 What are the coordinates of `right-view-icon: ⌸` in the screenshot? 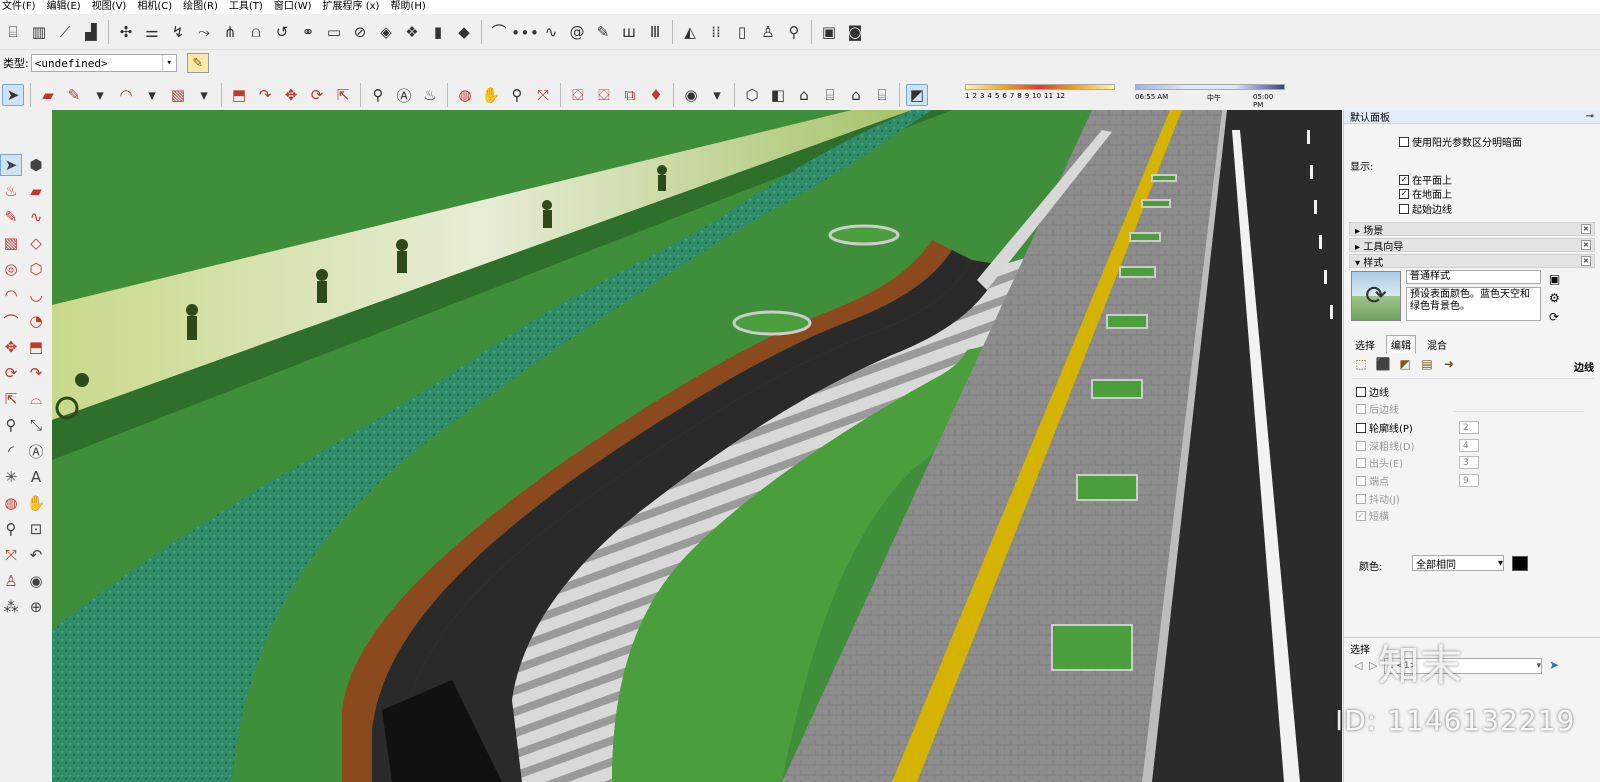 It's located at (830, 95).